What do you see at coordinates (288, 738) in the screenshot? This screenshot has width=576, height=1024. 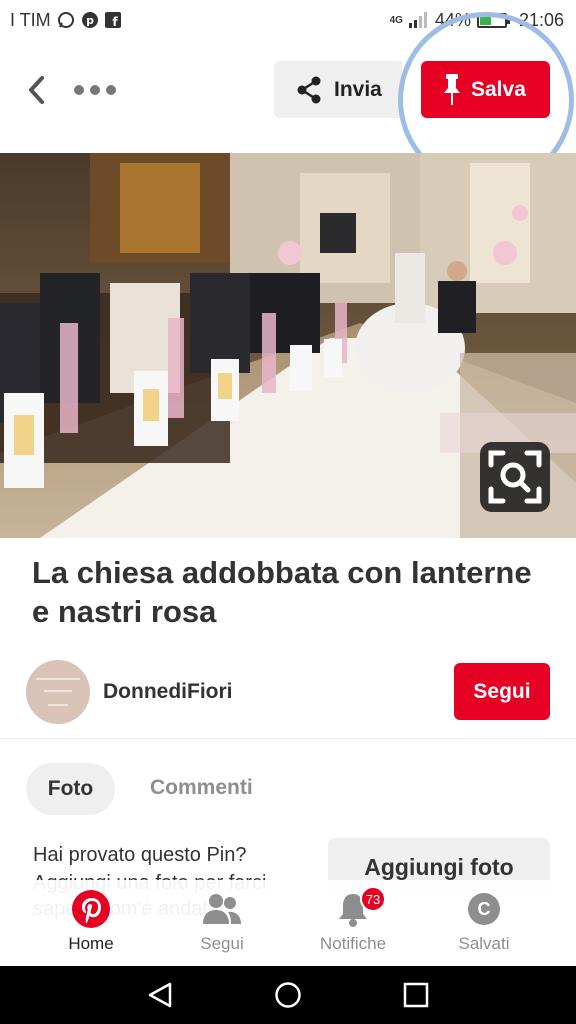 I see `divider` at bounding box center [288, 738].